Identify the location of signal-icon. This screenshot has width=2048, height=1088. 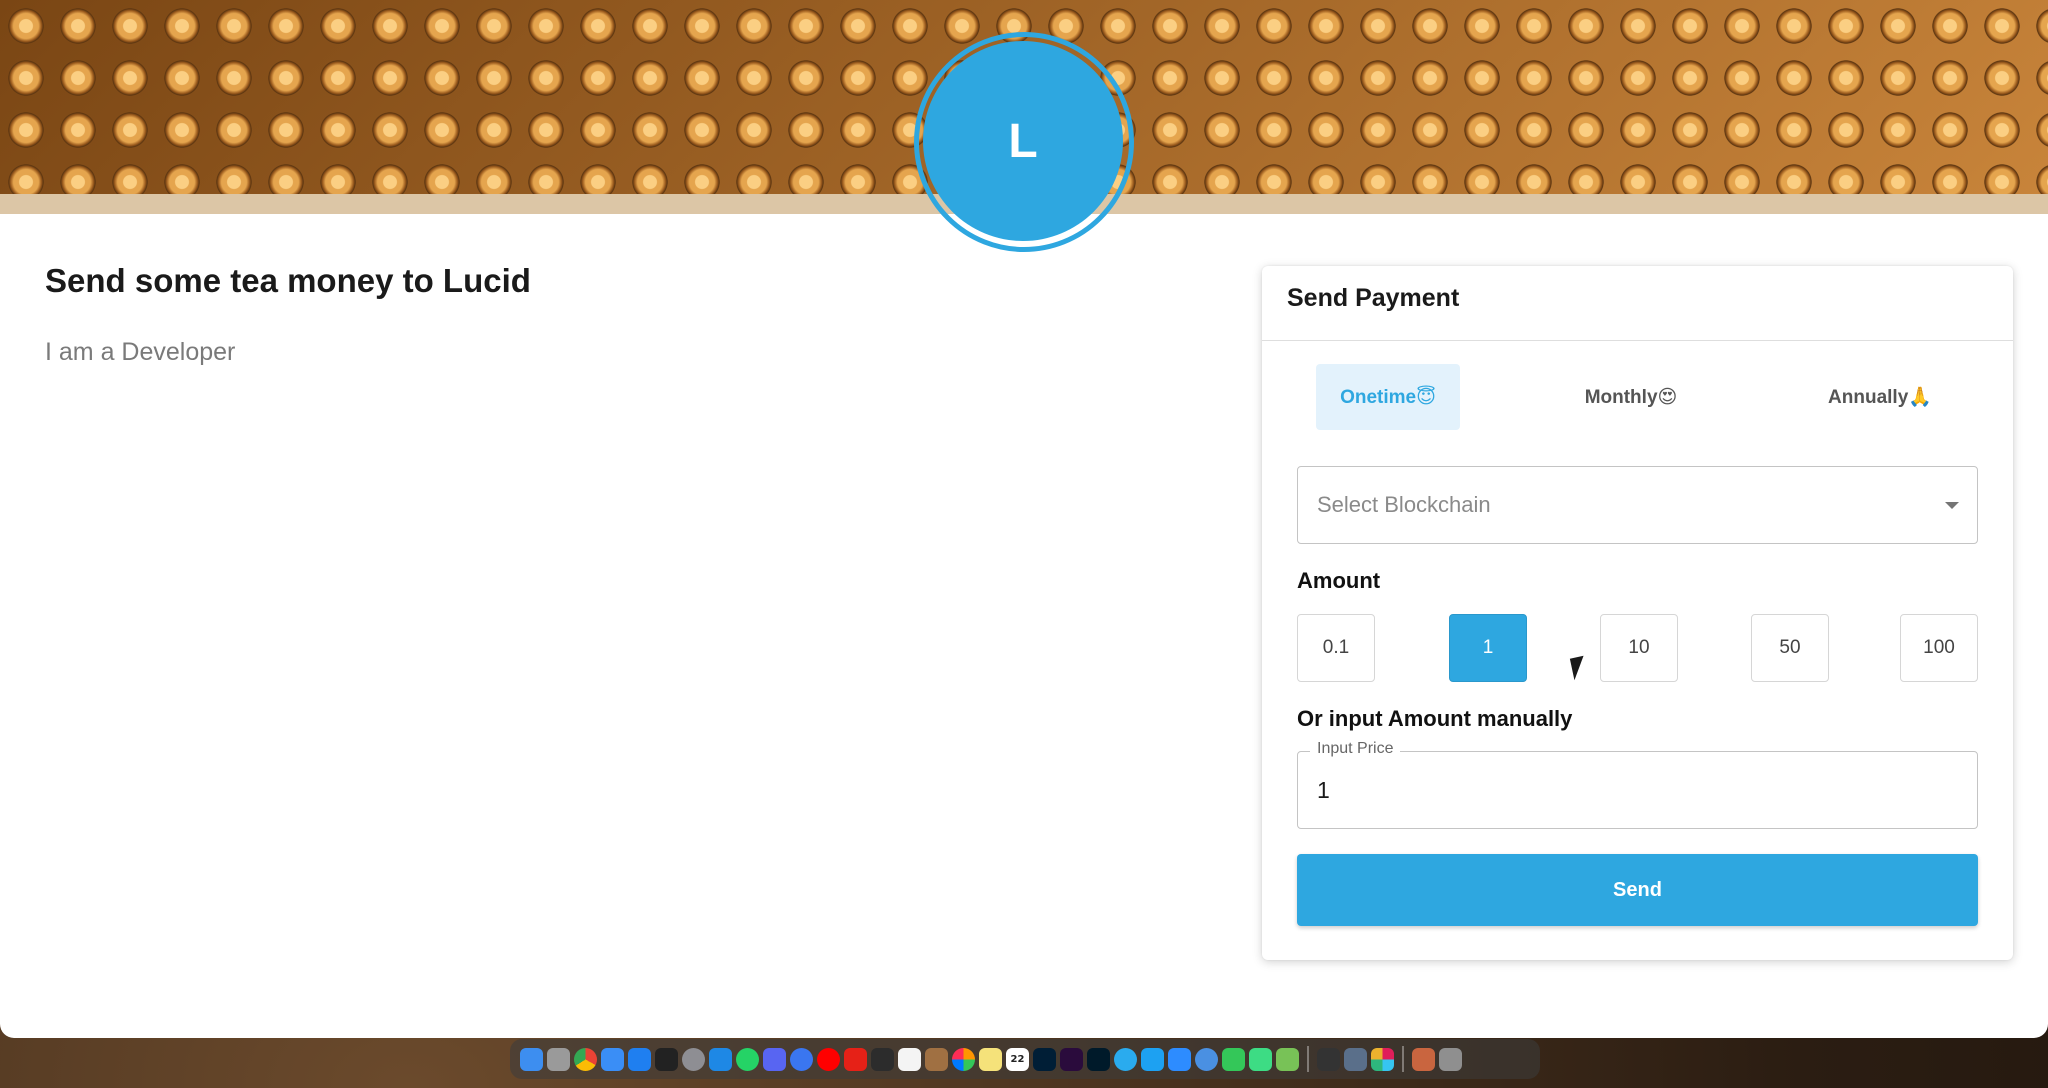
(801, 1059).